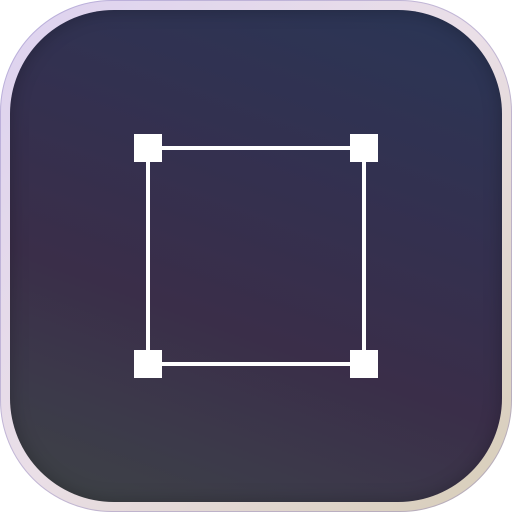 This screenshot has width=512, height=512. Describe the element at coordinates (364, 364) in the screenshot. I see `corner-handle-bottom-right` at that location.